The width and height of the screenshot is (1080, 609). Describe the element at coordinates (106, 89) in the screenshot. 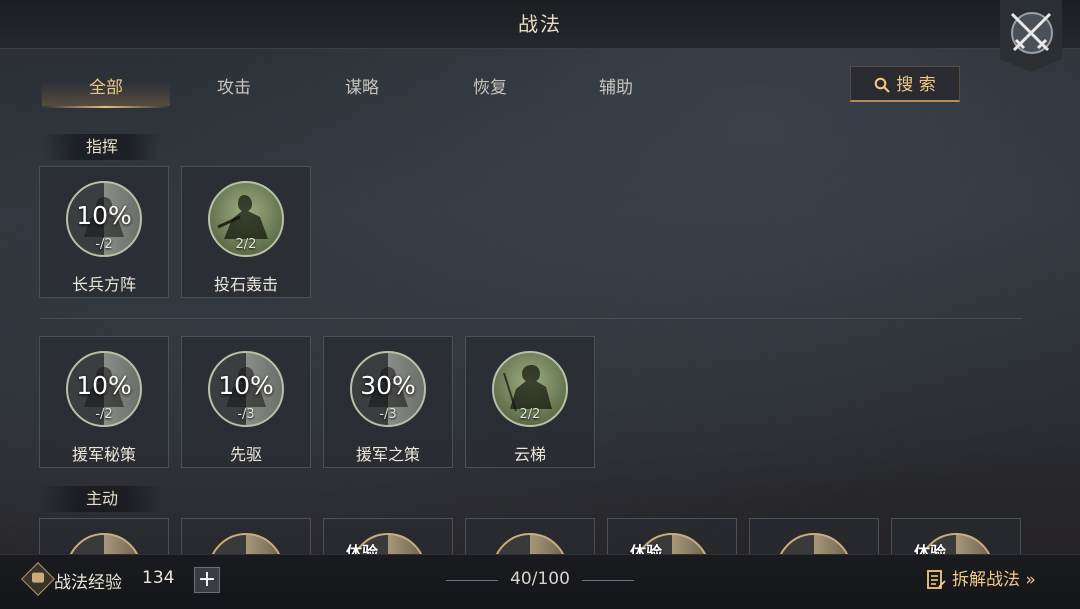

I see `tab-all: 全部` at that location.